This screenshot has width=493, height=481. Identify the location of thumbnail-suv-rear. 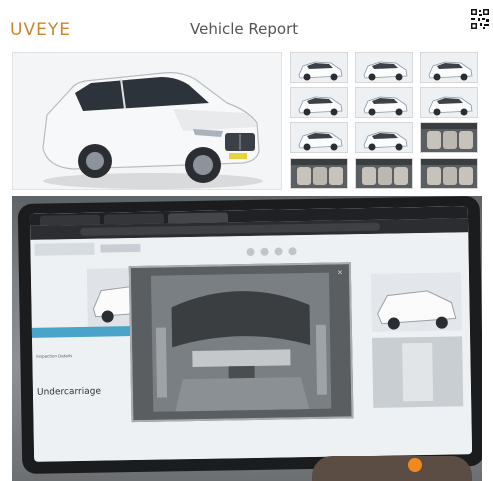
(384, 67).